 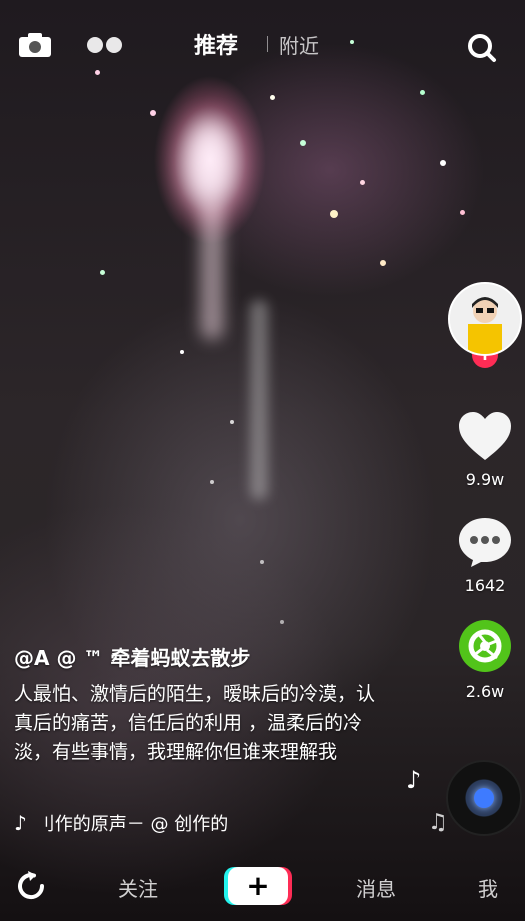 What do you see at coordinates (20, 823) in the screenshot?
I see `tiktok-note-icon: ♪` at bounding box center [20, 823].